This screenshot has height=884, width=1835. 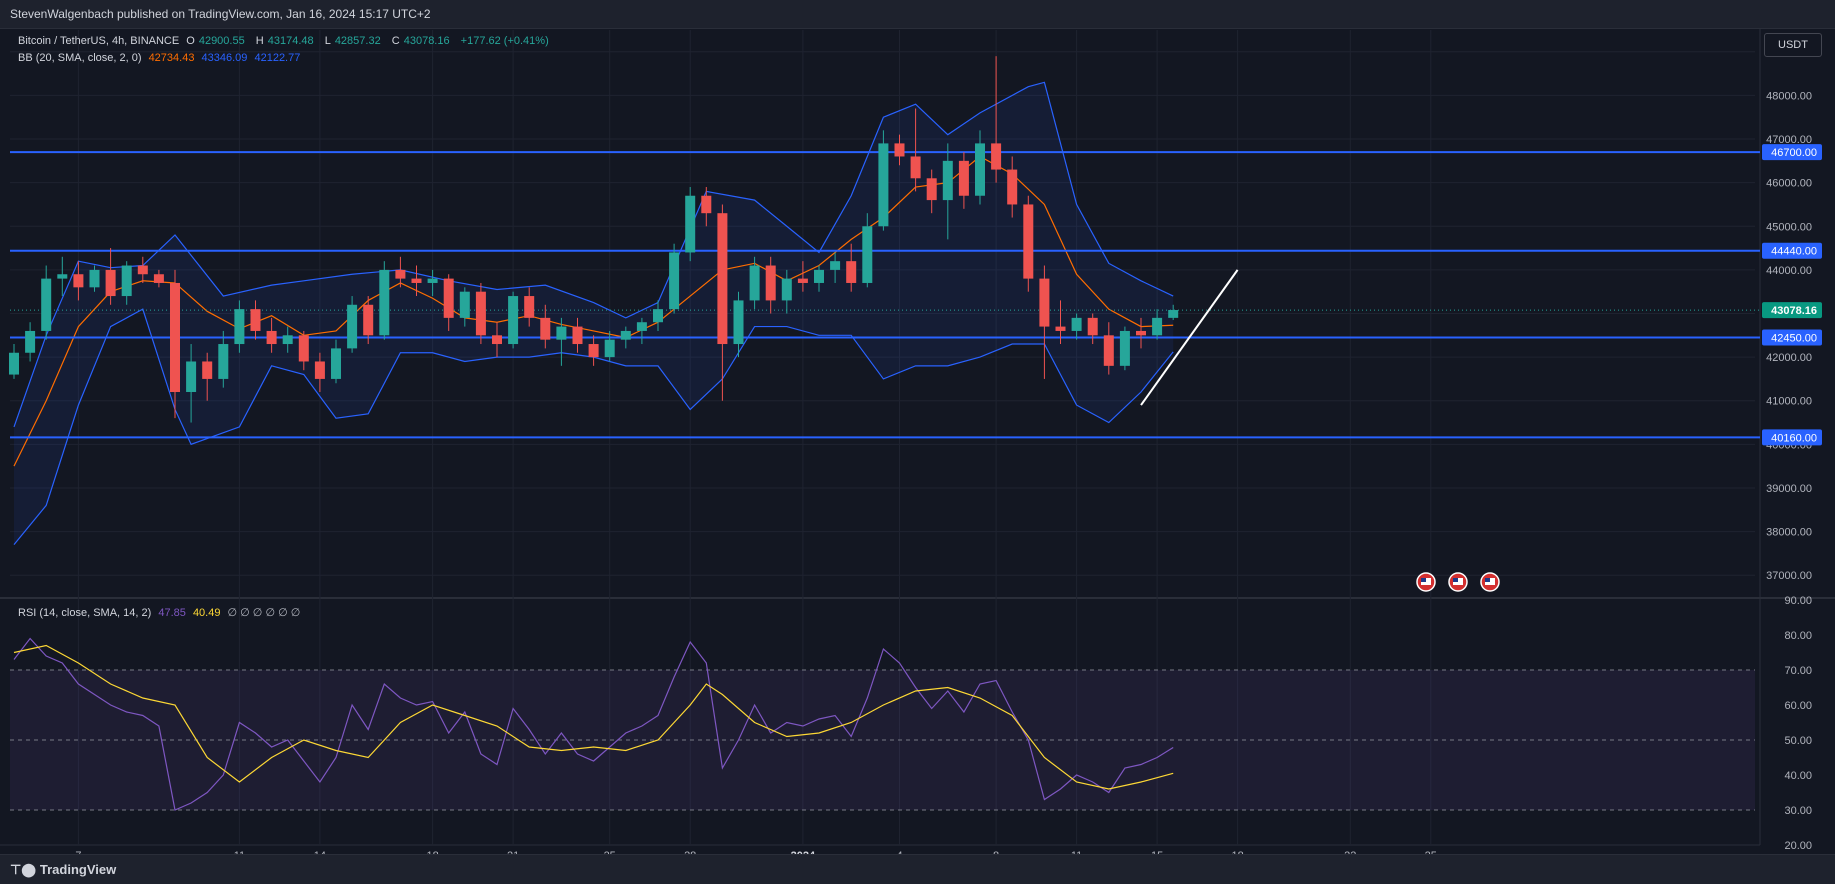 I want to click on rsi-value: 47.85, so click(x=172, y=613).